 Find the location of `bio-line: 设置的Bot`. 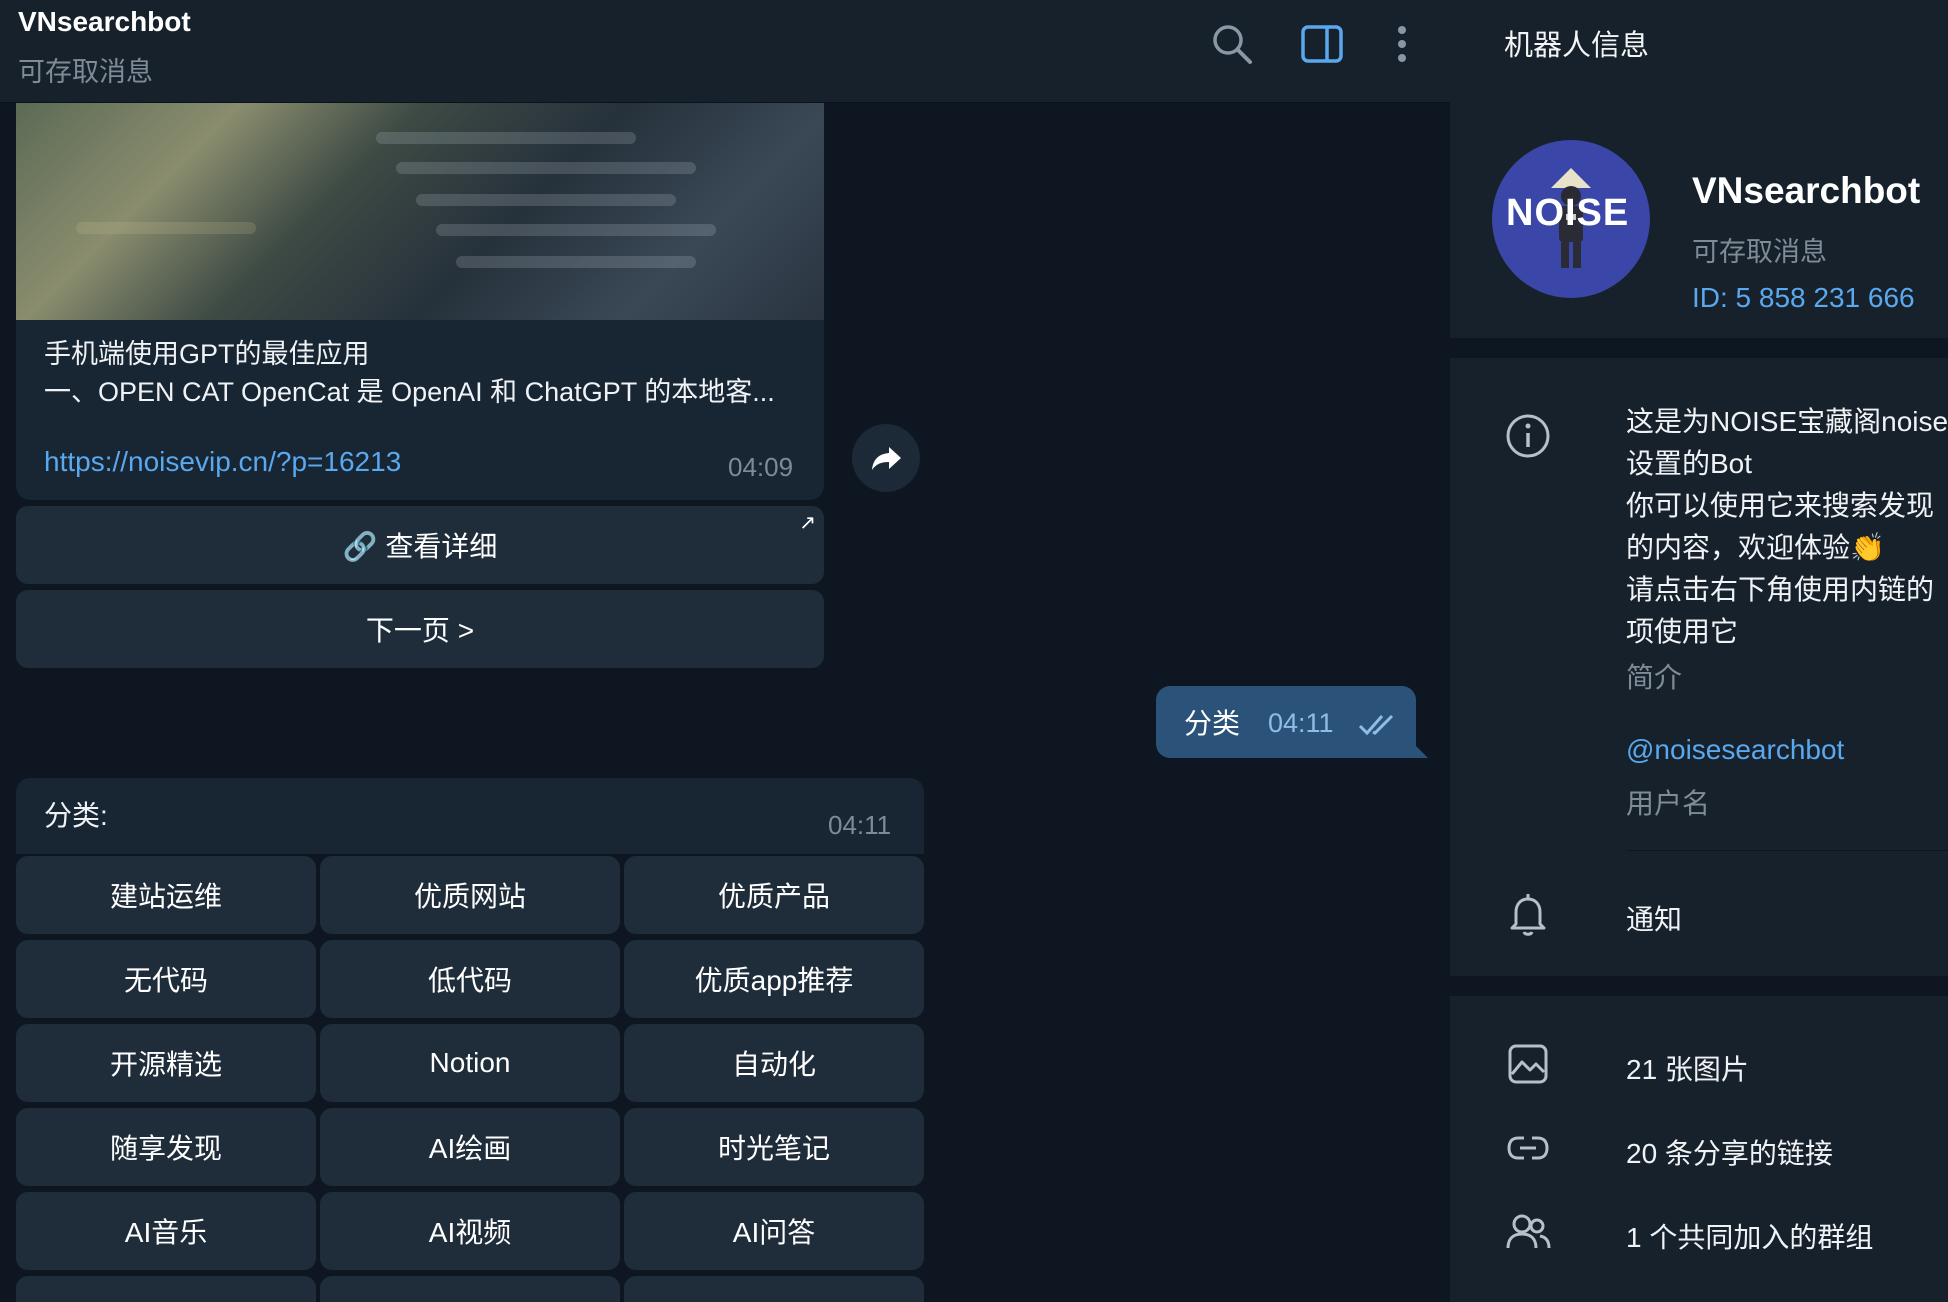

bio-line: 设置的Bot is located at coordinates (1689, 463).